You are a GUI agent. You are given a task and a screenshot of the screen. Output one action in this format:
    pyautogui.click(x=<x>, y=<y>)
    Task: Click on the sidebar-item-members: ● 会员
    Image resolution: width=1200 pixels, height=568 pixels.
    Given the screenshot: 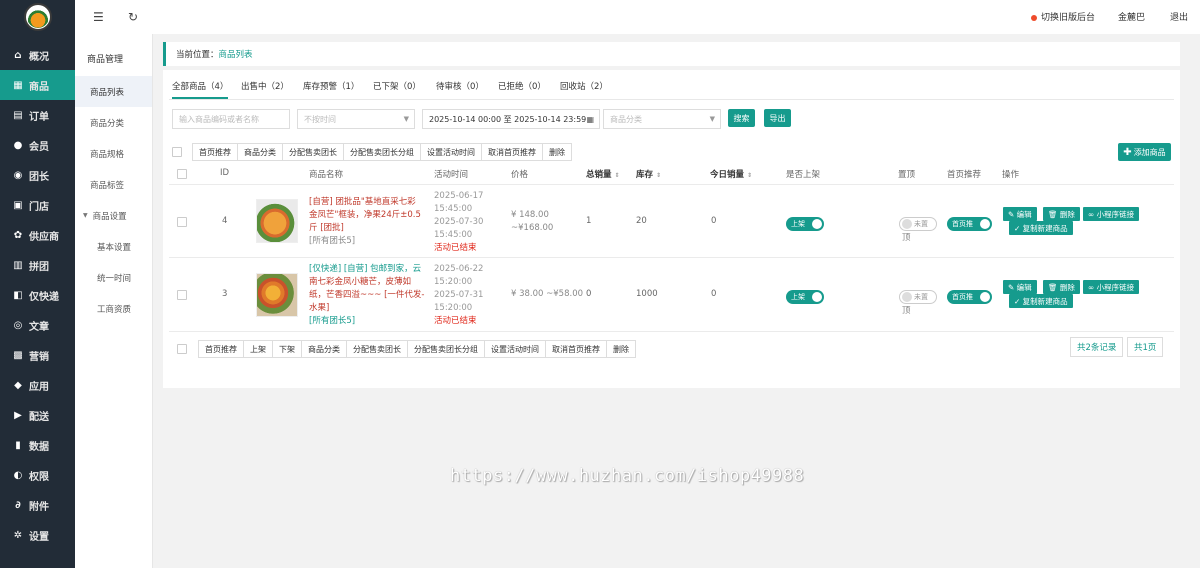 What is the action you would take?
    pyautogui.click(x=37, y=145)
    